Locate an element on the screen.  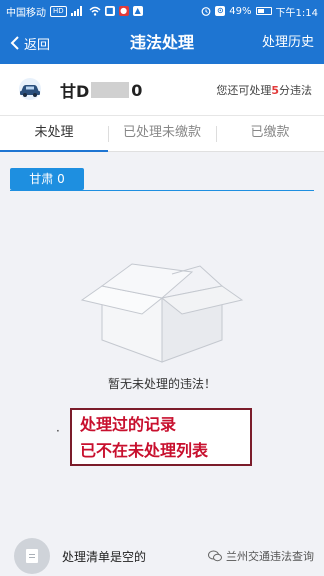
plate-number: 甘D 0 is located at coordinates (101, 90).